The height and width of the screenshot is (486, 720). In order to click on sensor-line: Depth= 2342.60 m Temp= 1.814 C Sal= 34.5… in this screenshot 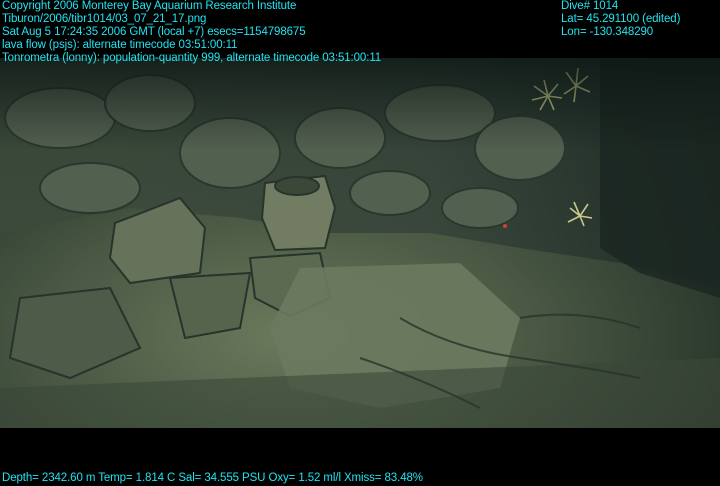, I will do `click(212, 478)`.